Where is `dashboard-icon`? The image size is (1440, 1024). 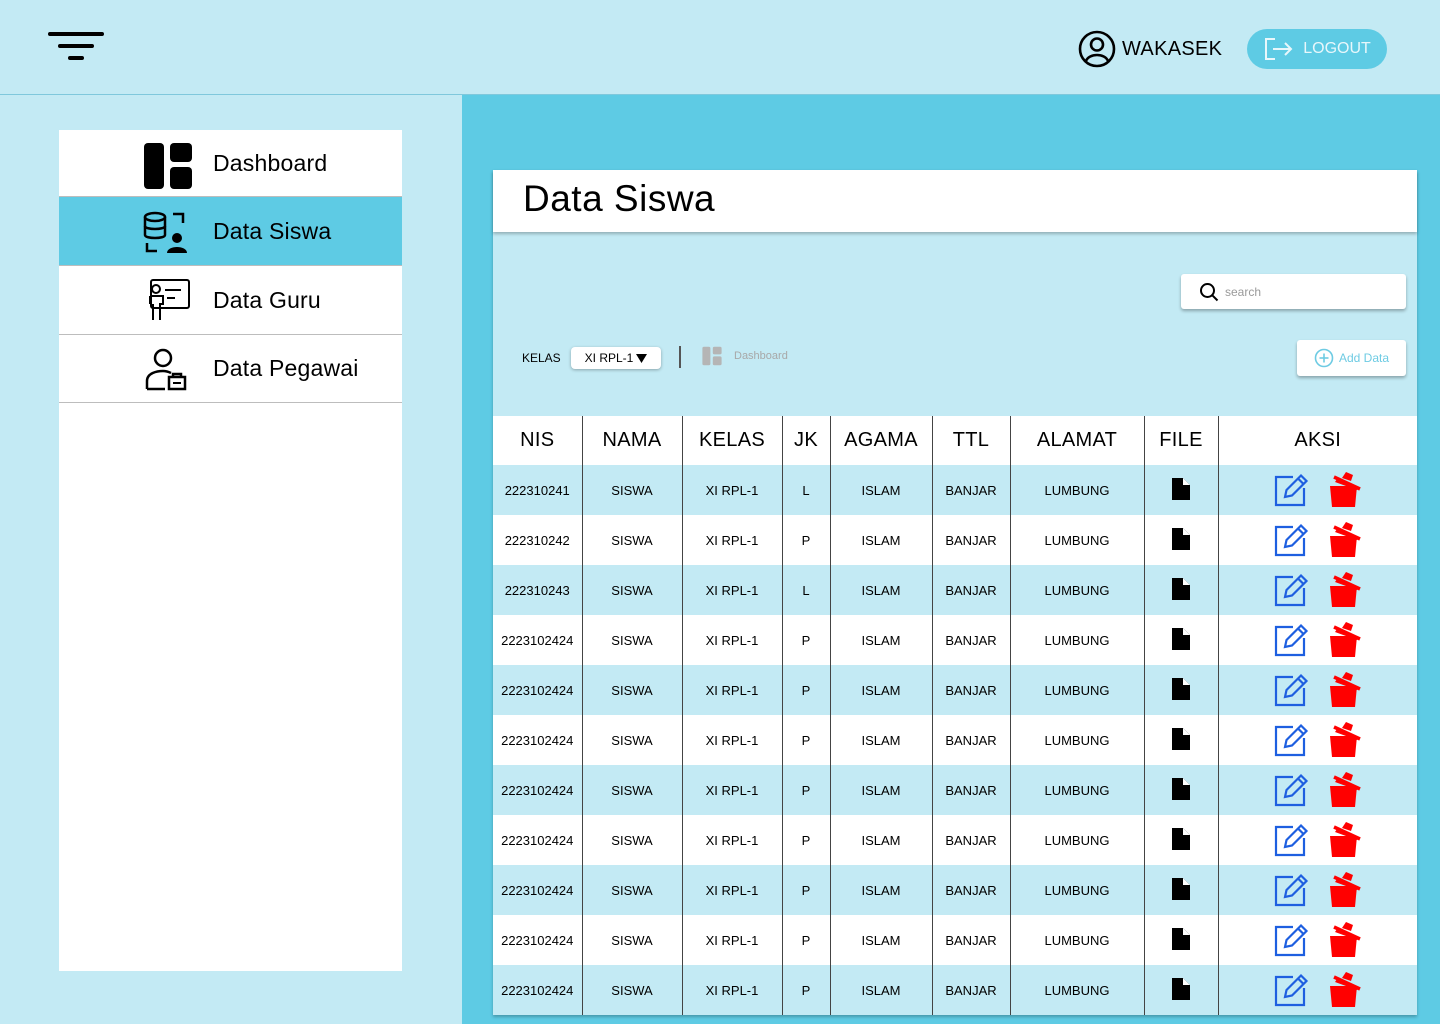
dashboard-icon is located at coordinates (712, 356).